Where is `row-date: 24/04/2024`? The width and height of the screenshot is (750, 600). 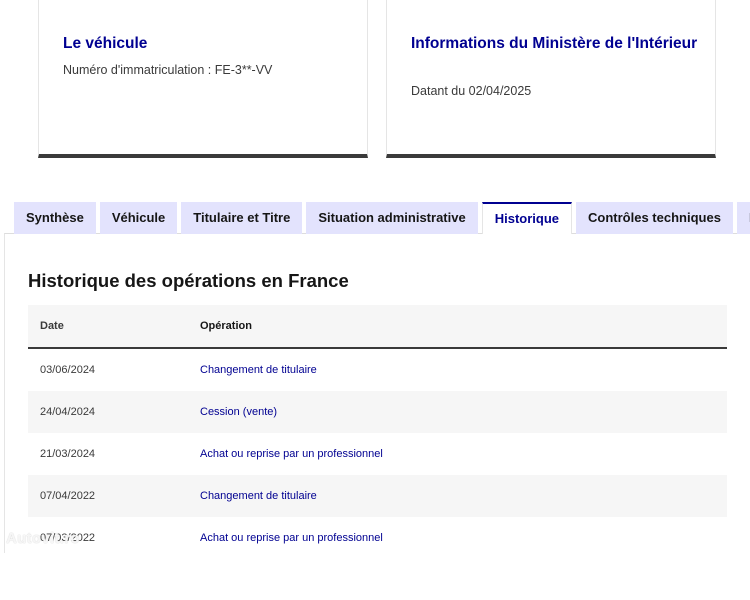
row-date: 24/04/2024 is located at coordinates (68, 412).